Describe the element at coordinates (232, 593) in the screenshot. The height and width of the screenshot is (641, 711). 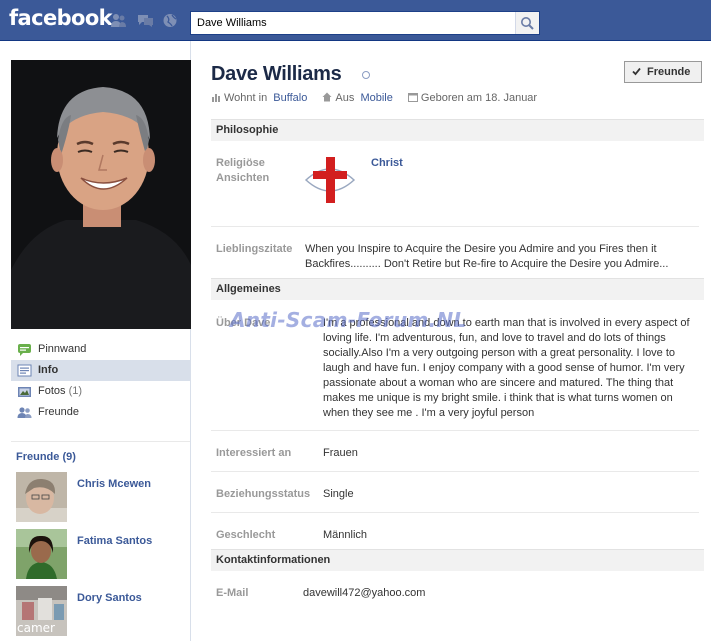
I see `email-label: E-Mail` at that location.